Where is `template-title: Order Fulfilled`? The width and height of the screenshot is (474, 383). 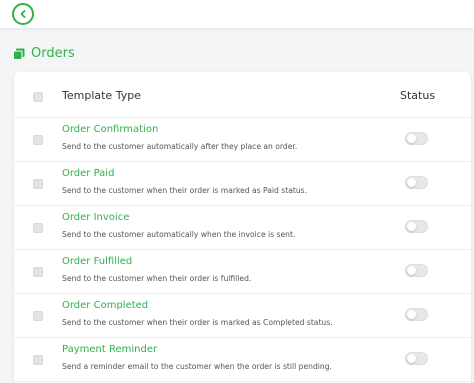
template-title: Order Fulfilled is located at coordinates (97, 261).